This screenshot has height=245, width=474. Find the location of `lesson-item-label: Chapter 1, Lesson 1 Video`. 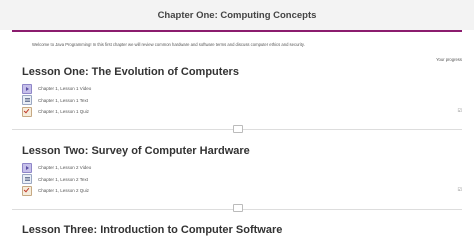

lesson-item-label: Chapter 1, Lesson 1 Video is located at coordinates (64, 88).